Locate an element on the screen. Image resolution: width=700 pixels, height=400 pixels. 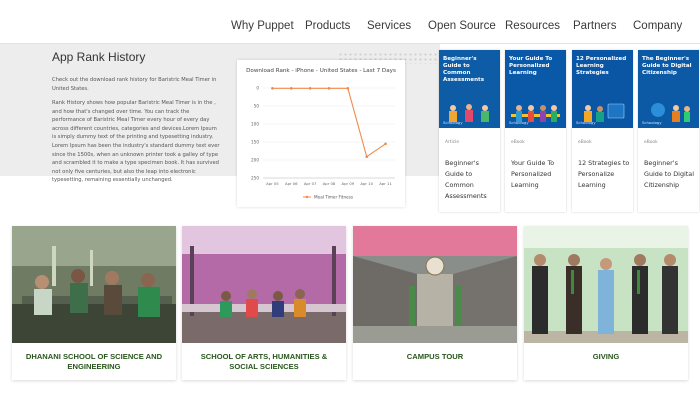
thumbnail-title: Your Guide To Personalized Learning is located at coordinates (531, 66).